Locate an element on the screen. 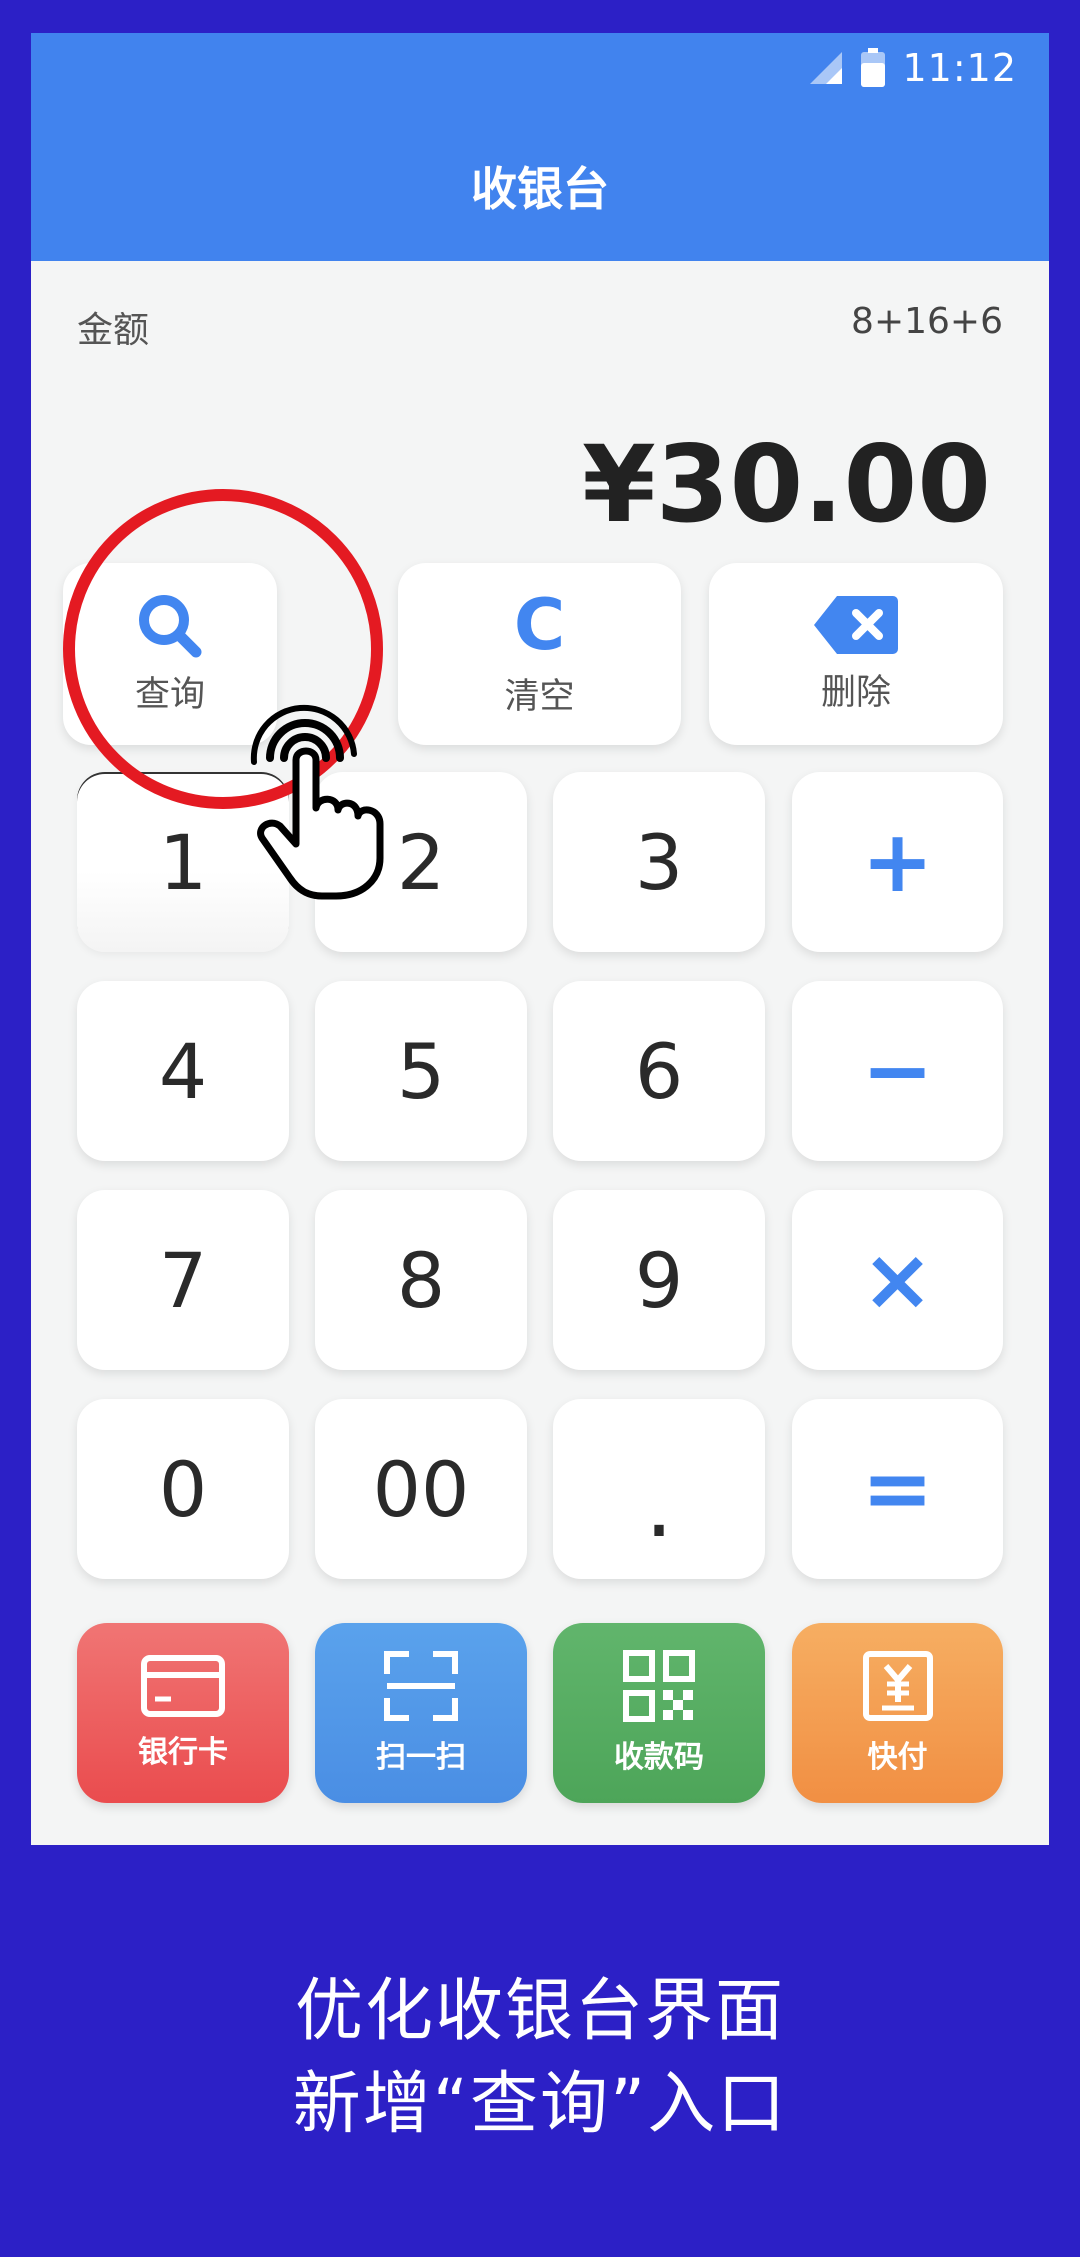  fast-pay-button: 快付 is located at coordinates (897, 1713).